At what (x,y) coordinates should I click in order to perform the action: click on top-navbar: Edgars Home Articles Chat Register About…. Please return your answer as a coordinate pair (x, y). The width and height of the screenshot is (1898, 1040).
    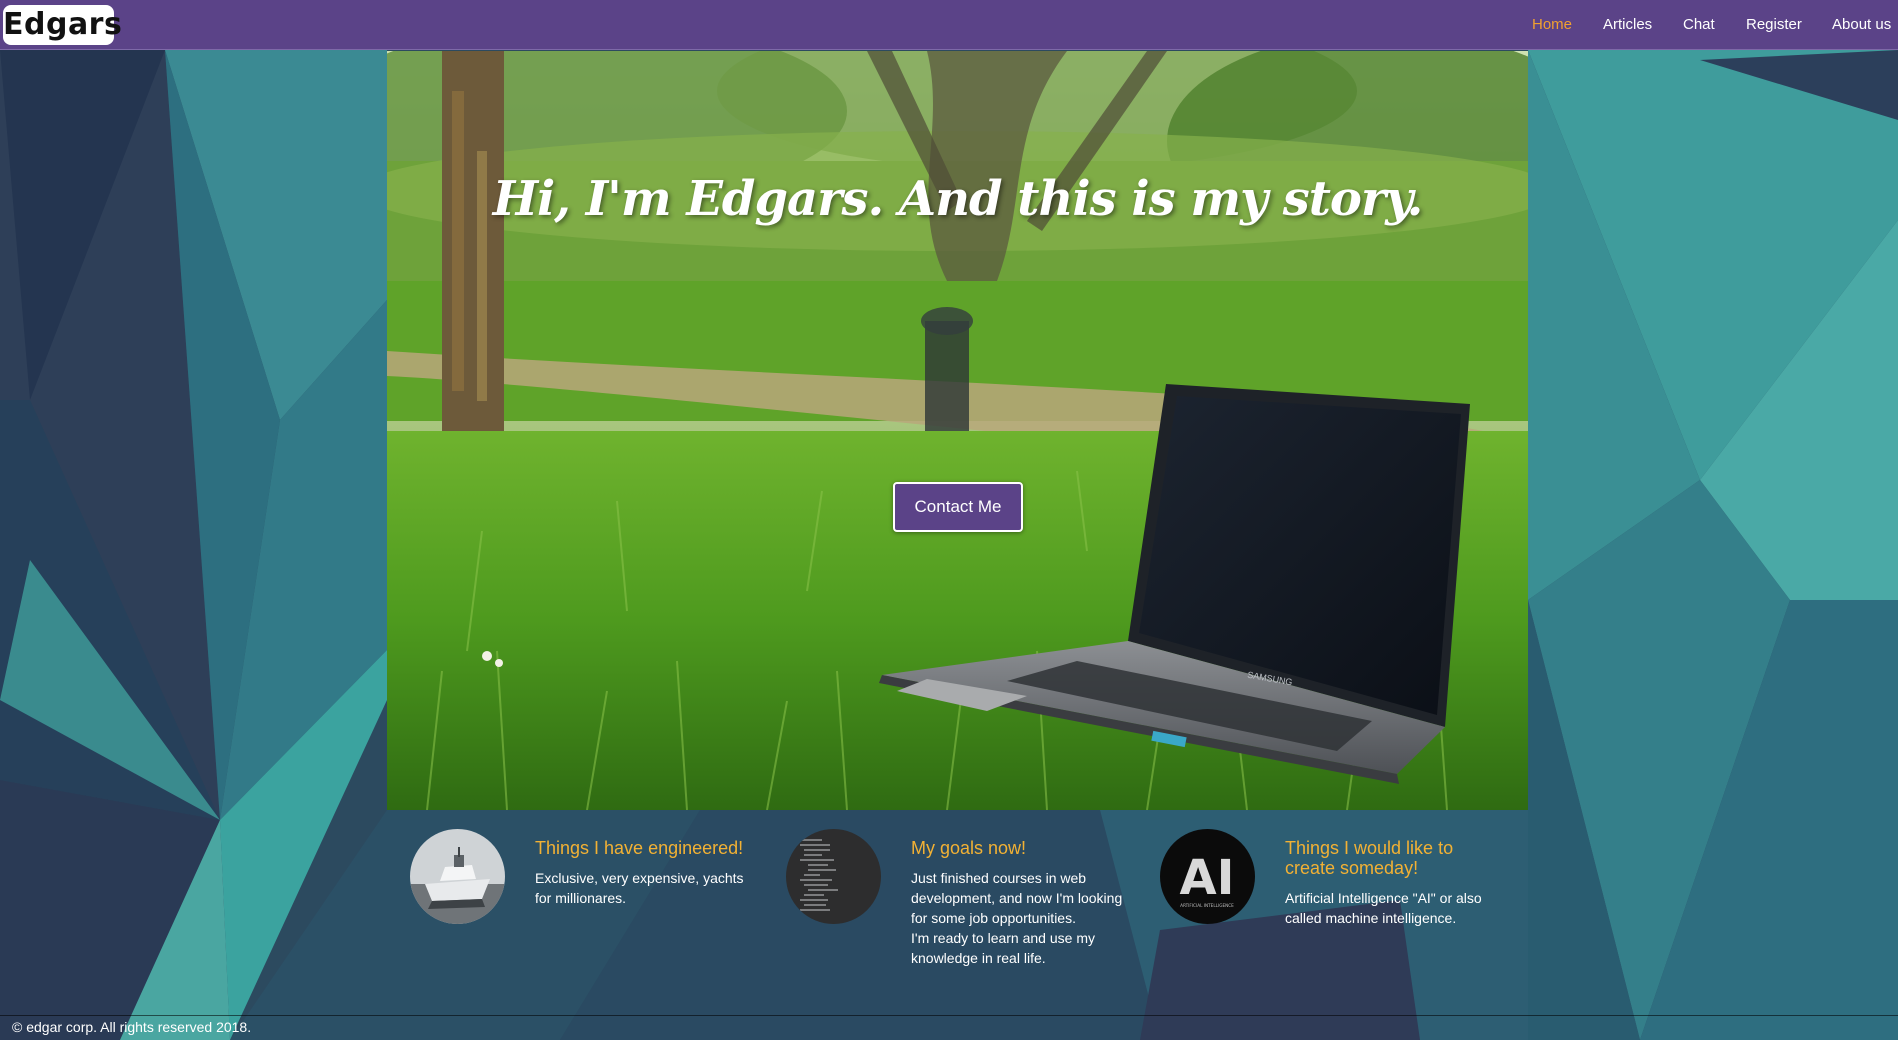
    Looking at the image, I should click on (949, 25).